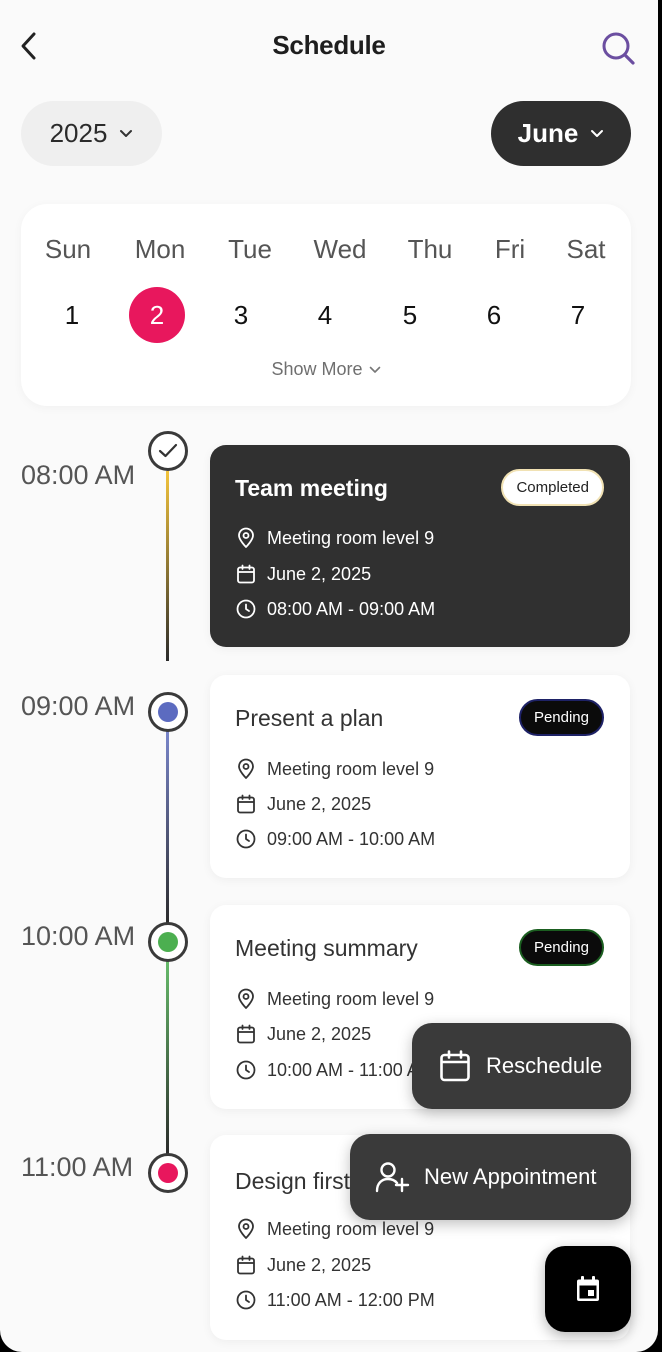 This screenshot has width=662, height=1352. What do you see at coordinates (552, 487) in the screenshot?
I see `status-badge: Completed` at bounding box center [552, 487].